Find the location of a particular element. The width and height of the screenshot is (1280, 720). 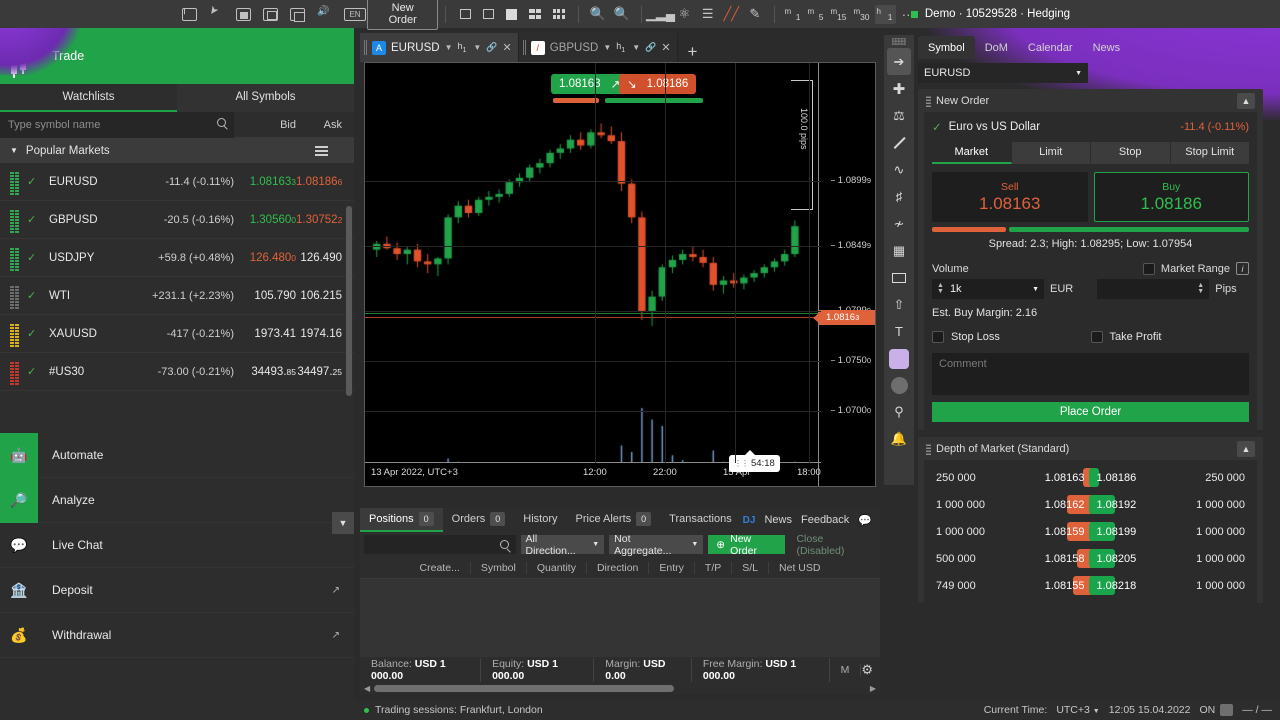

bottom-tab-transactions: Transactions is located at coordinates (700, 520).